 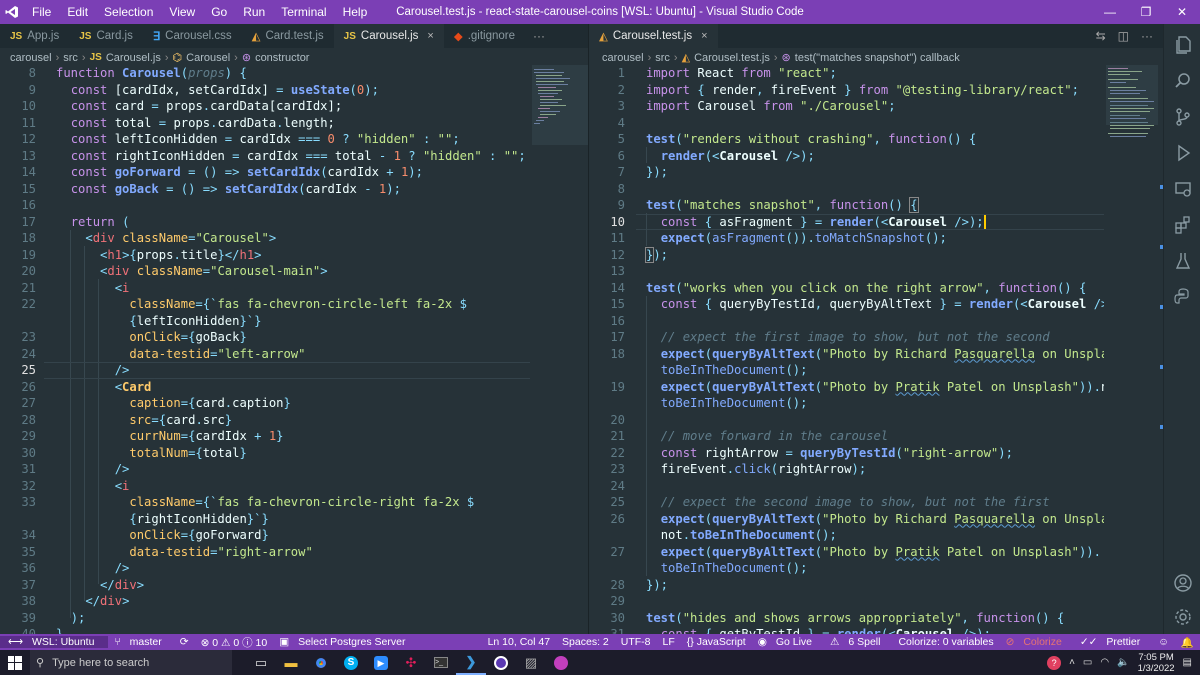 What do you see at coordinates (15, 662) in the screenshot?
I see `windows-start-icon` at bounding box center [15, 662].